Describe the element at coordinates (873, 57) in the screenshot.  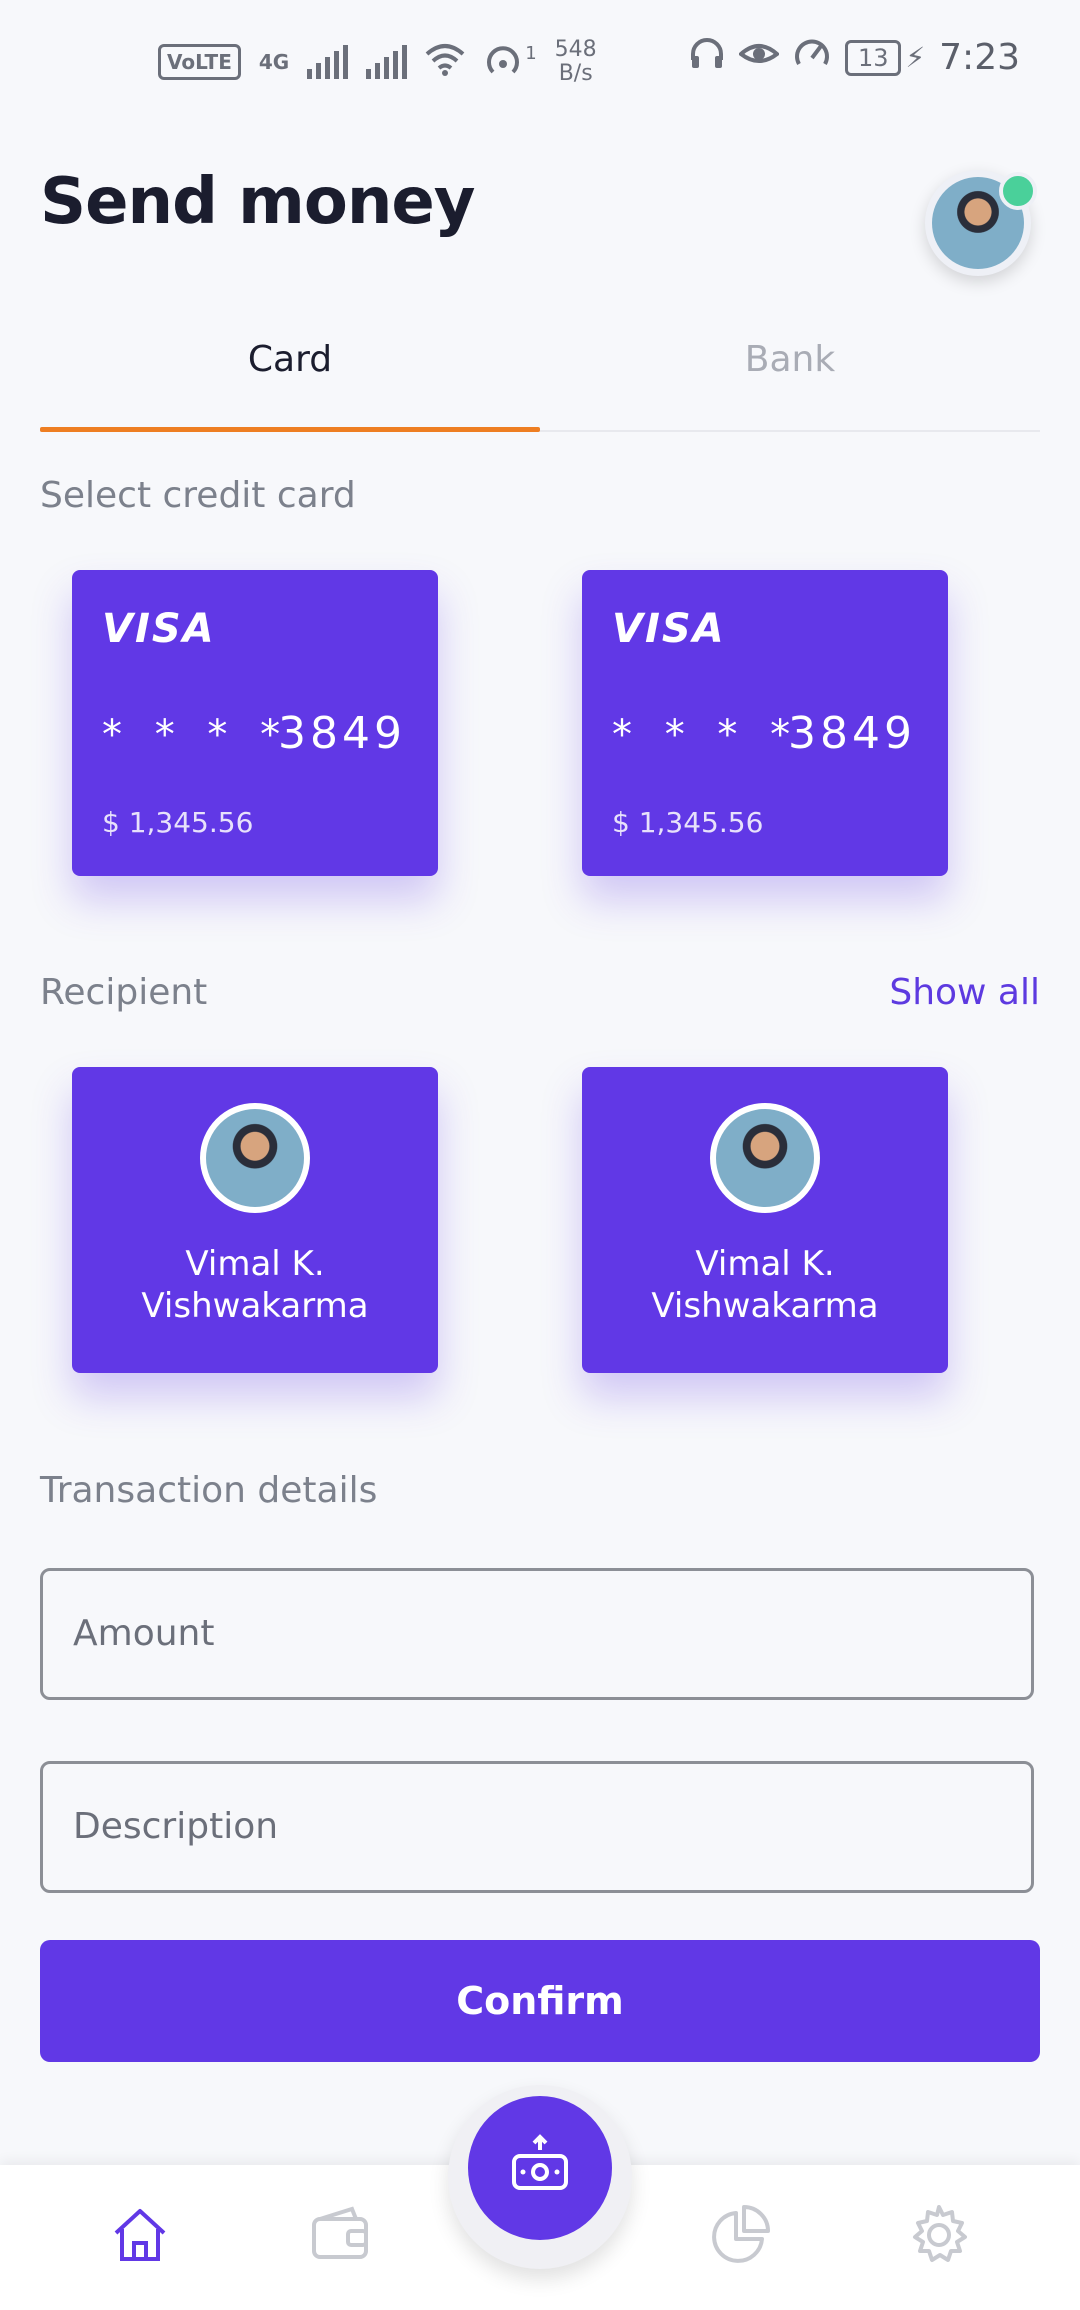
I see `battery-level: 13` at that location.